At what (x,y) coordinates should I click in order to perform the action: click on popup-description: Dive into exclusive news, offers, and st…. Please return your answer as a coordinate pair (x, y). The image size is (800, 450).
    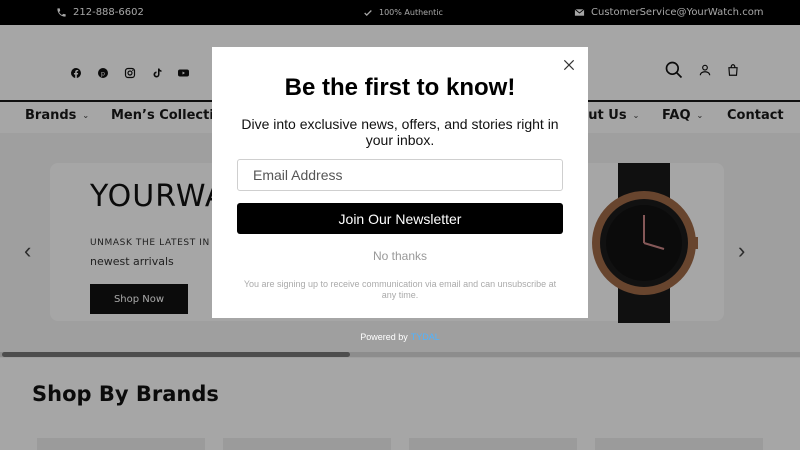
    Looking at the image, I should click on (400, 132).